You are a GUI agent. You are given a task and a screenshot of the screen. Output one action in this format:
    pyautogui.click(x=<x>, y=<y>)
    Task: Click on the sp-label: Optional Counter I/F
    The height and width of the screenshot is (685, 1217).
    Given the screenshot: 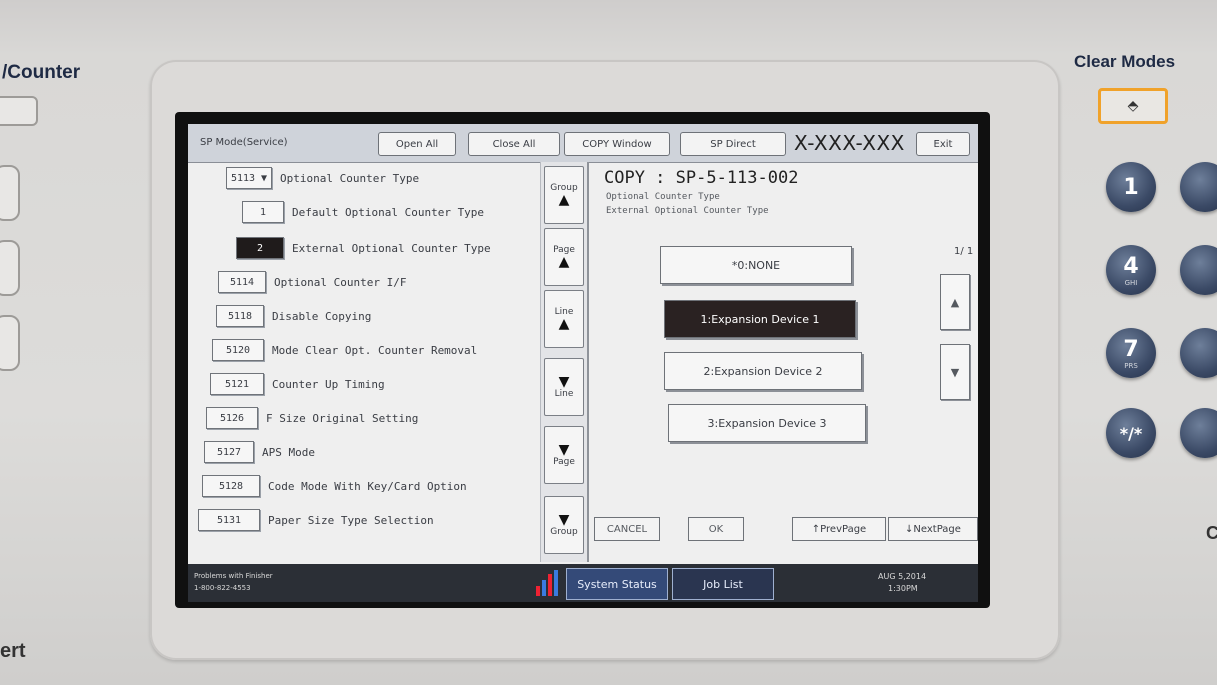 What is the action you would take?
    pyautogui.click(x=340, y=282)
    